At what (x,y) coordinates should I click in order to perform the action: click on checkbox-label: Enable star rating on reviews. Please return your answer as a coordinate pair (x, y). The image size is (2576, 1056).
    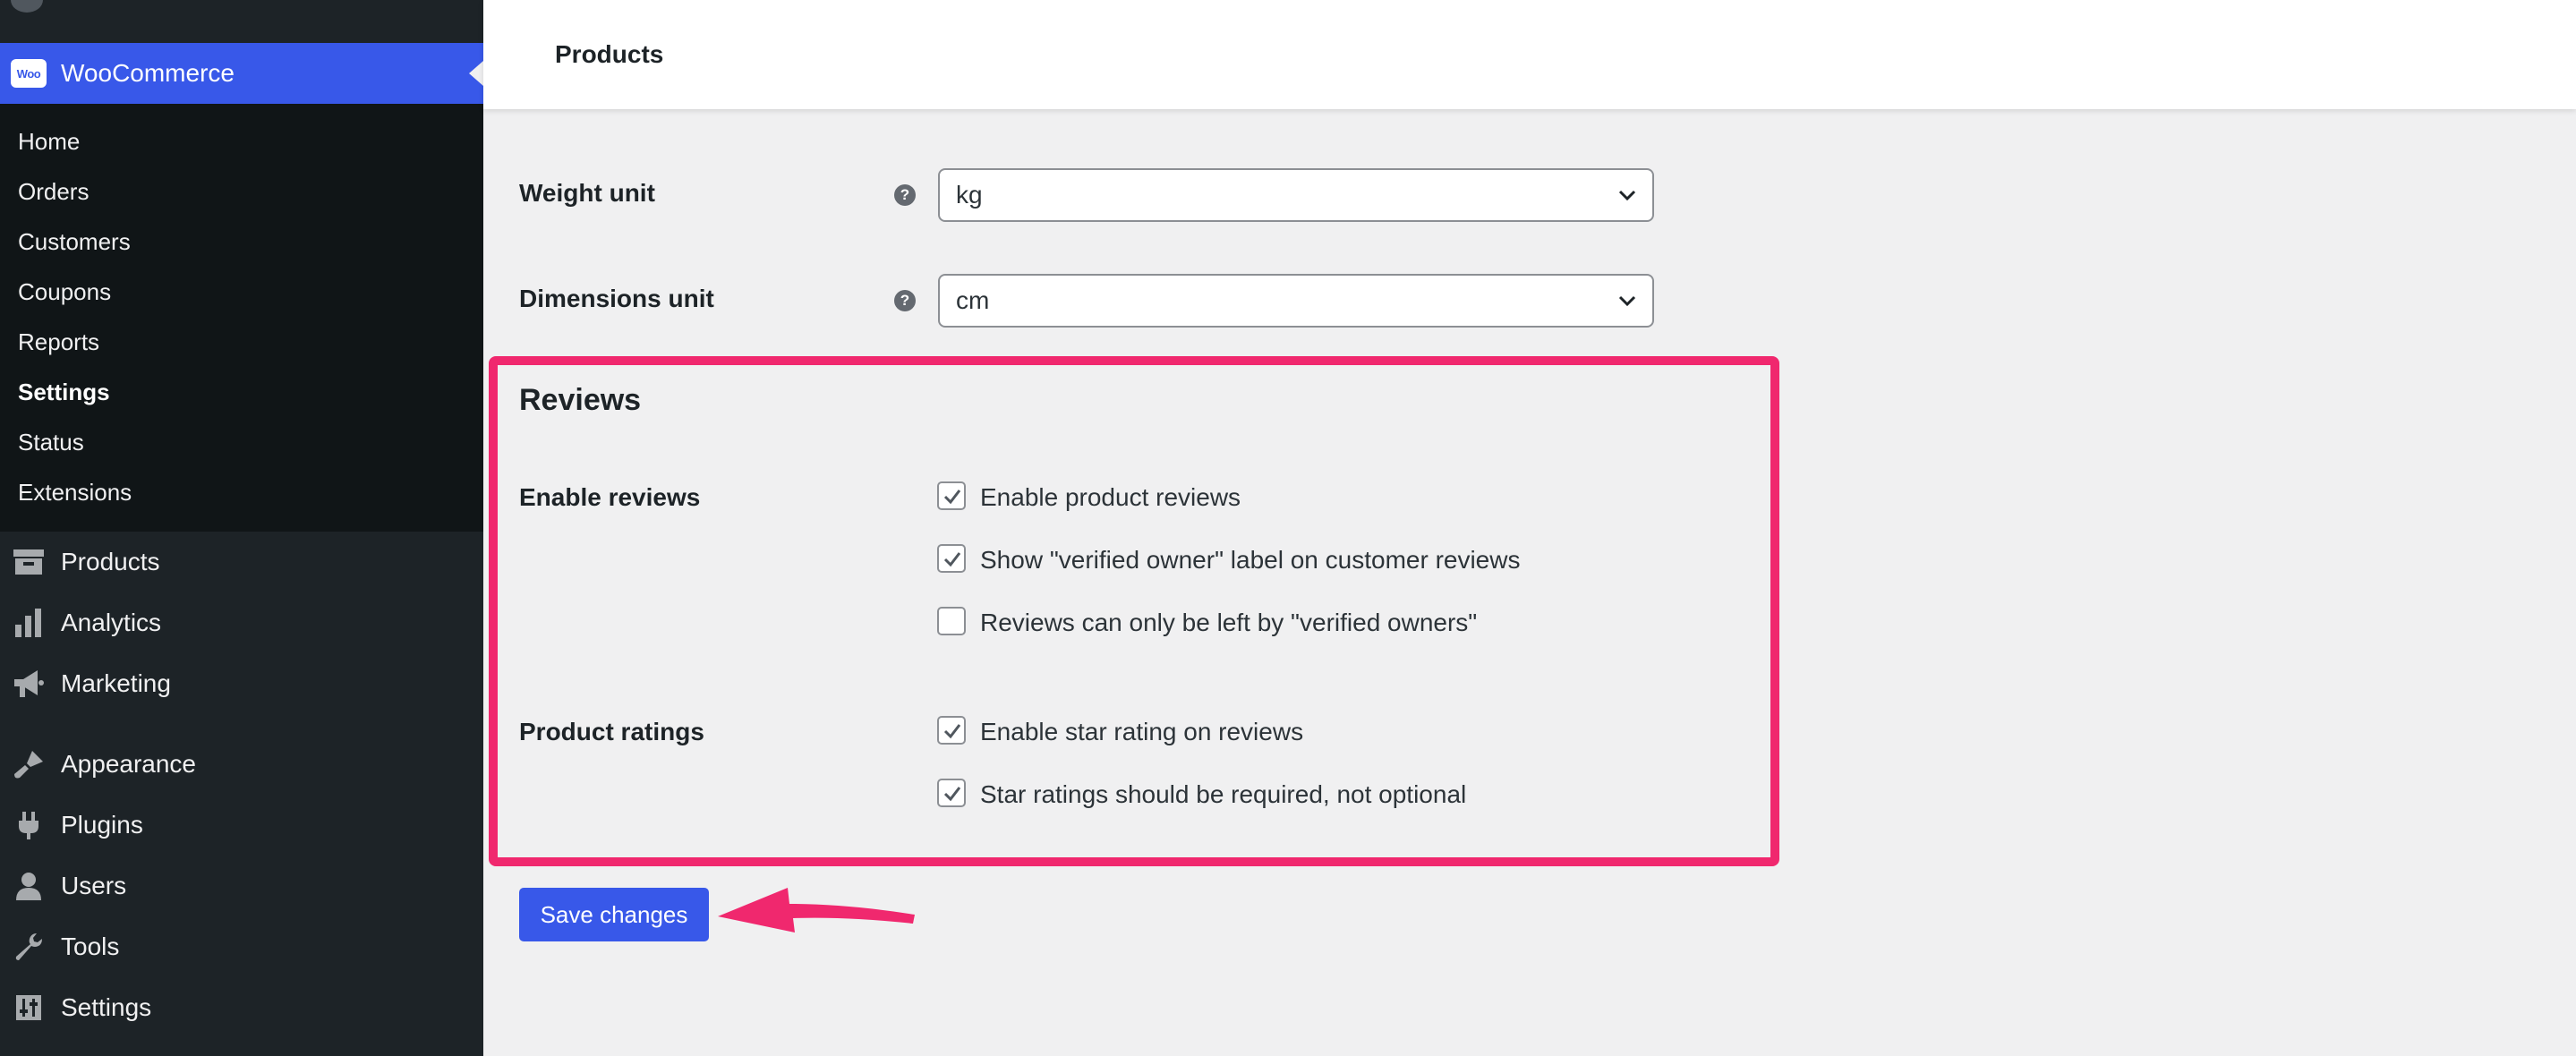
    Looking at the image, I should click on (1141, 732).